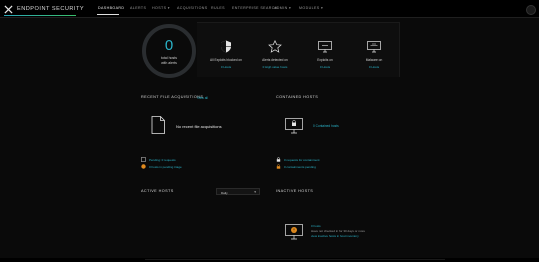 Image resolution: width=539 pixels, height=262 pixels. Describe the element at coordinates (311, 8) in the screenshot. I see `nav-modules: MODULES ▾` at that location.